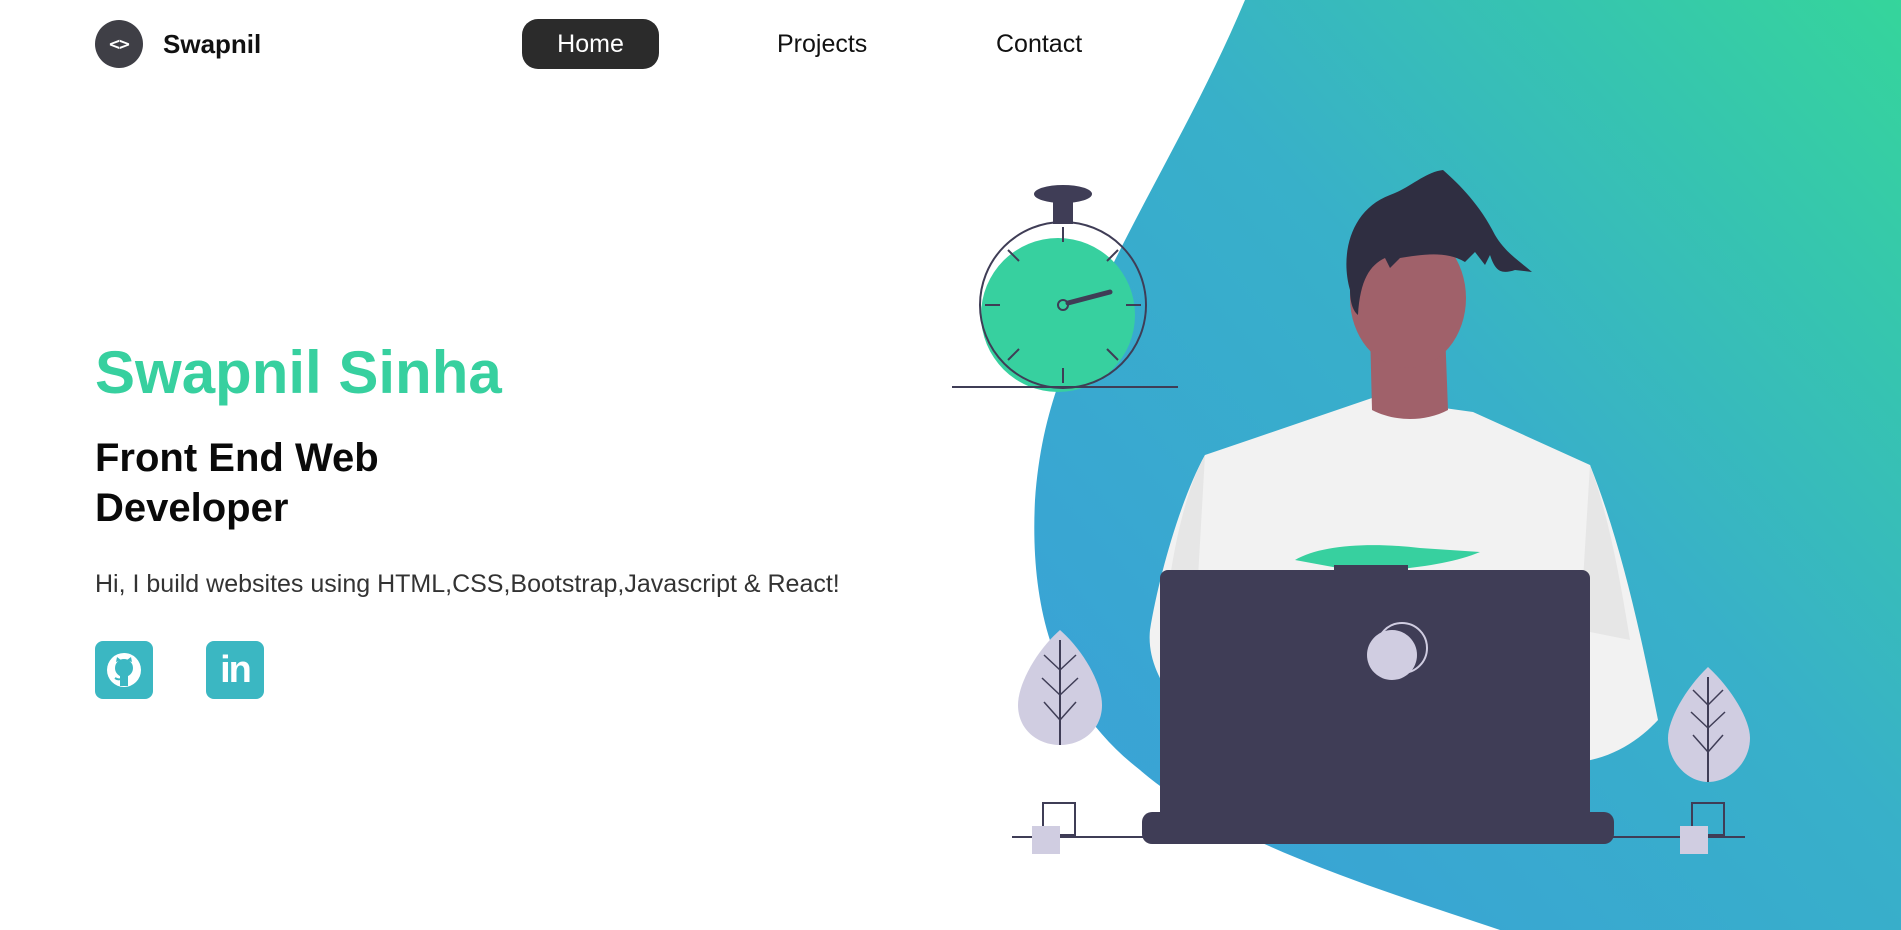  I want to click on linkedin-link: in, so click(235, 670).